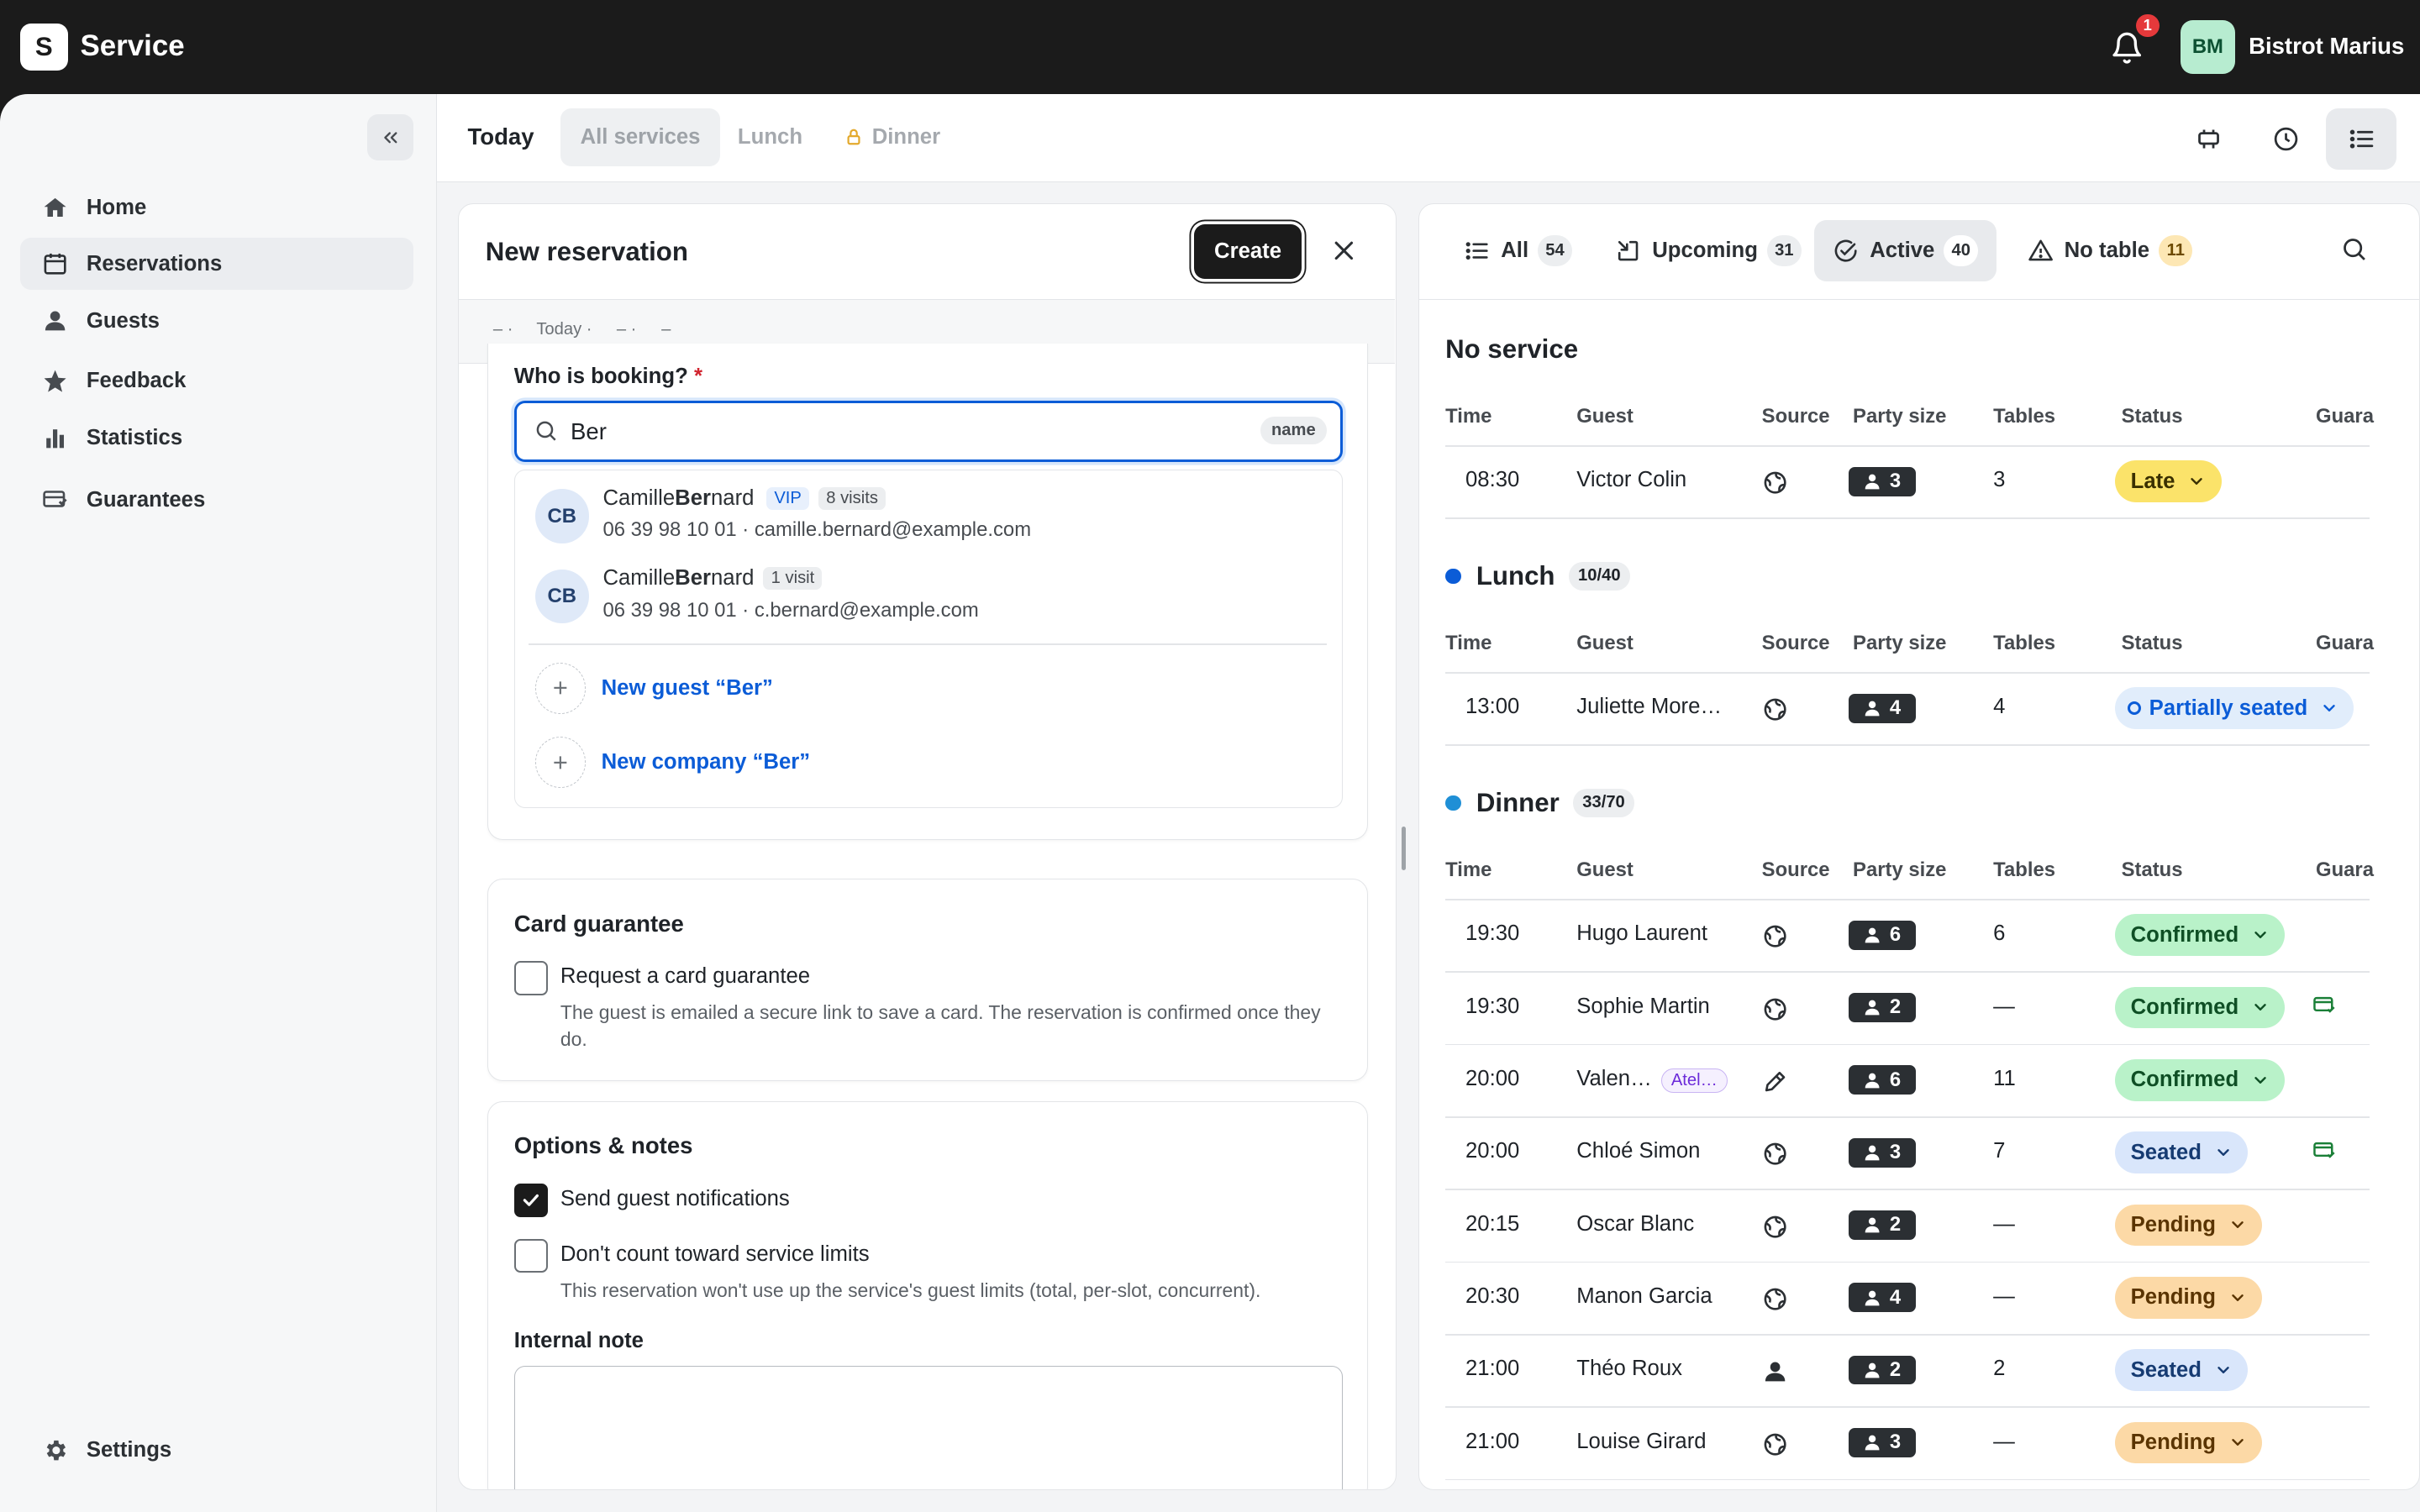 Image resolution: width=2420 pixels, height=1512 pixels. What do you see at coordinates (2361, 139) in the screenshot?
I see `list-view-button` at bounding box center [2361, 139].